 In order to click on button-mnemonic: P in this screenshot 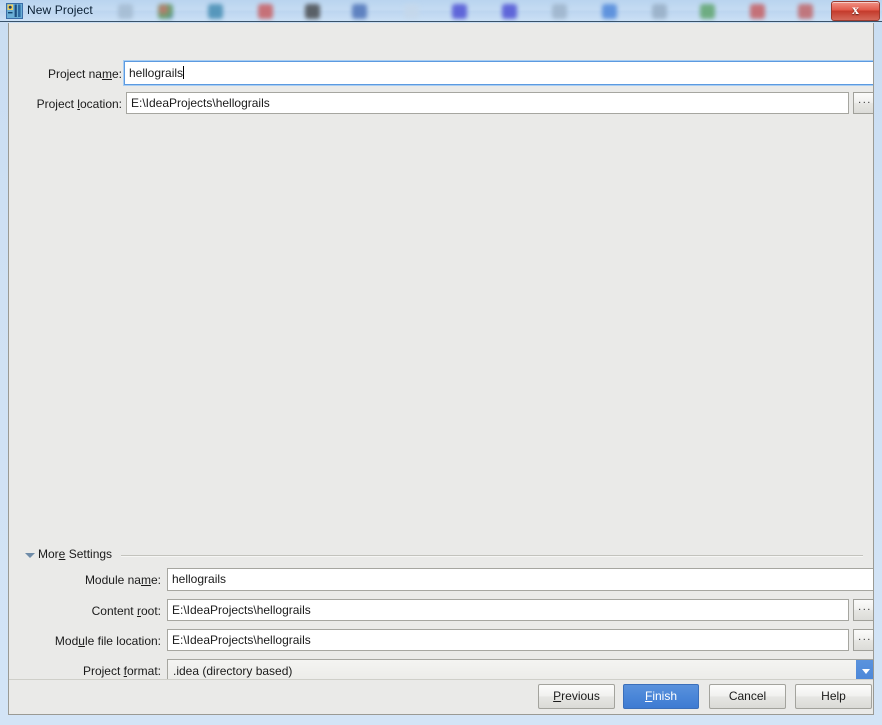, I will do `click(557, 696)`.